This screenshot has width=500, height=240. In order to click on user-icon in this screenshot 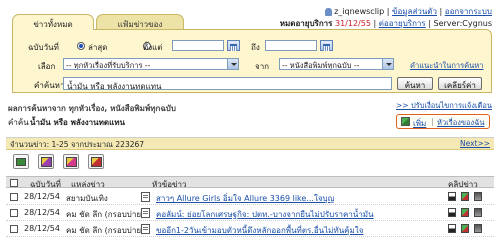, I will do `click(329, 11)`.